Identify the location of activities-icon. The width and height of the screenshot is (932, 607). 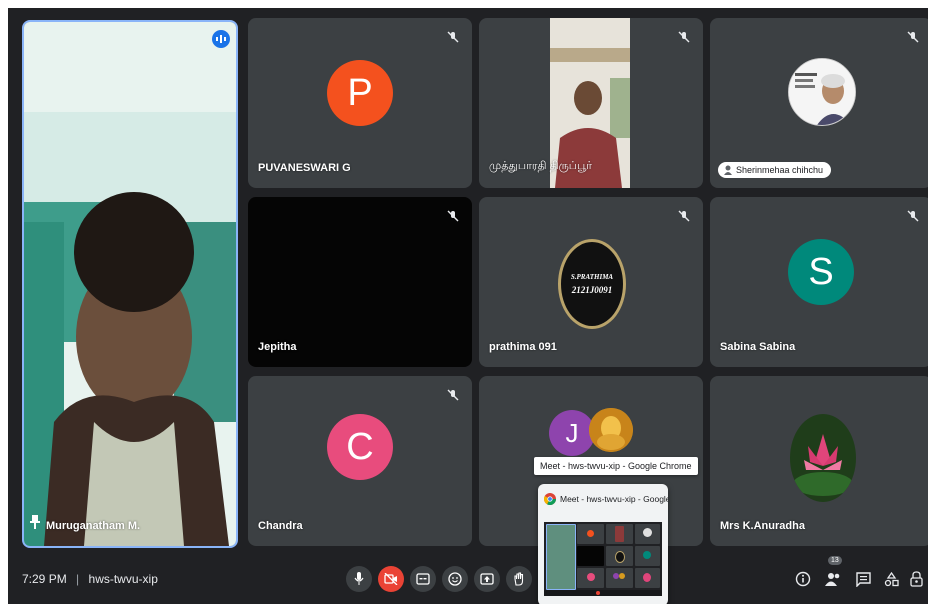
(891, 578).